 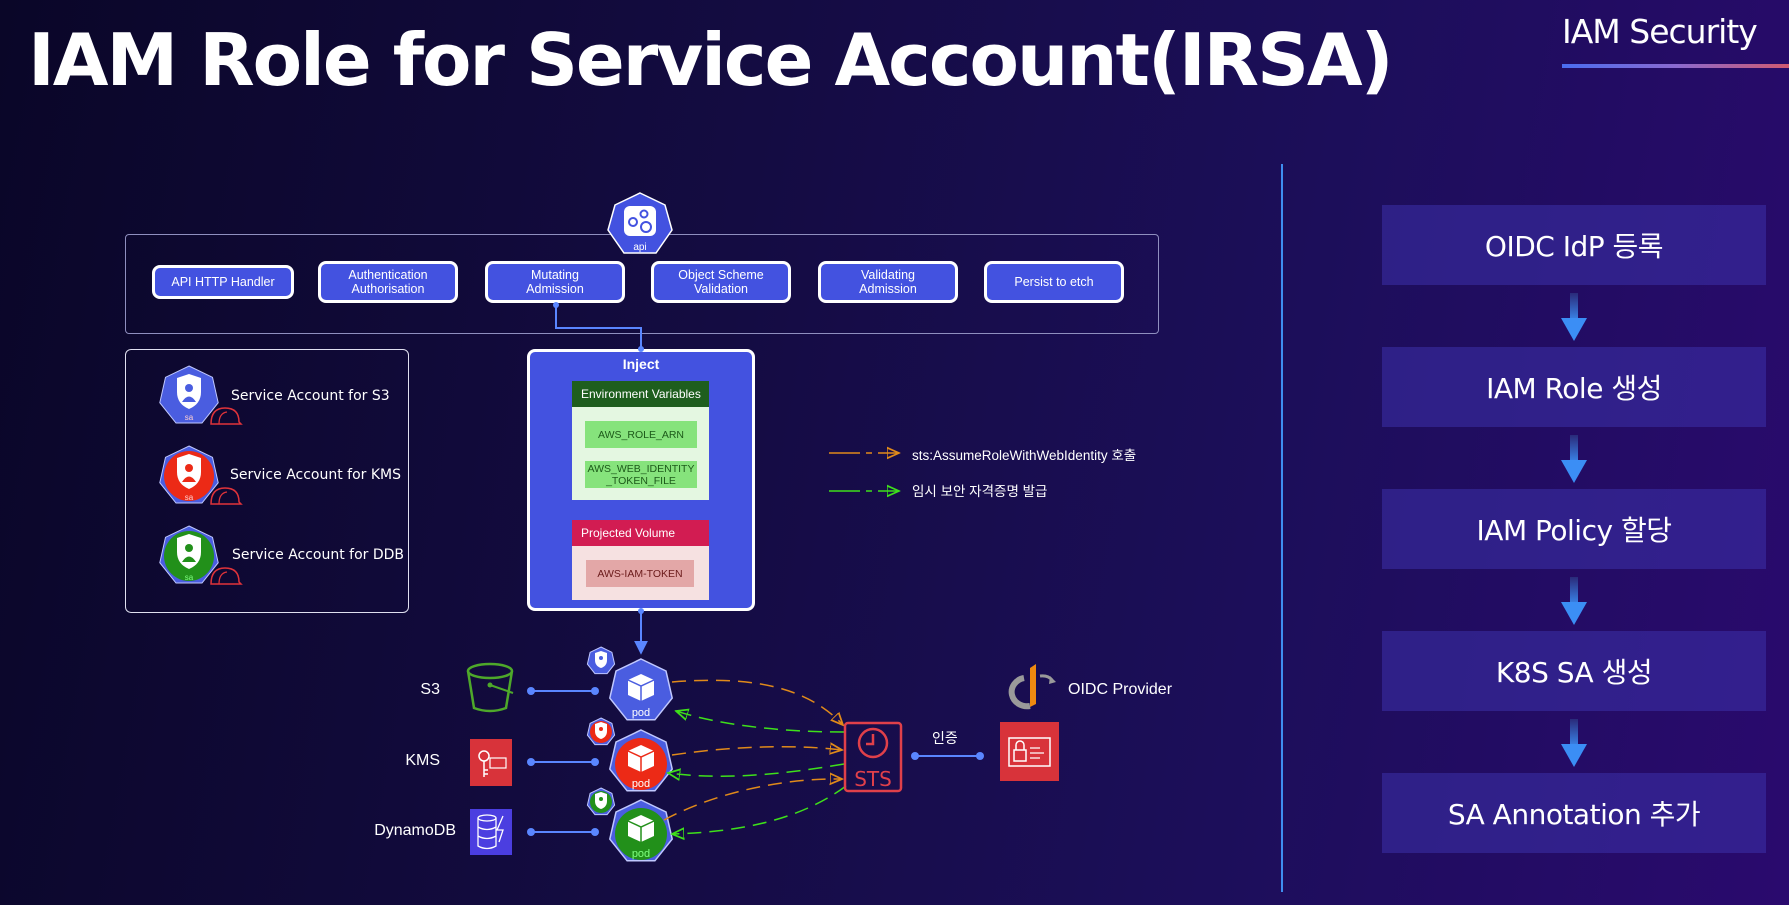 What do you see at coordinates (1029, 751) in the screenshot?
I see `iam-identity-provider-icon` at bounding box center [1029, 751].